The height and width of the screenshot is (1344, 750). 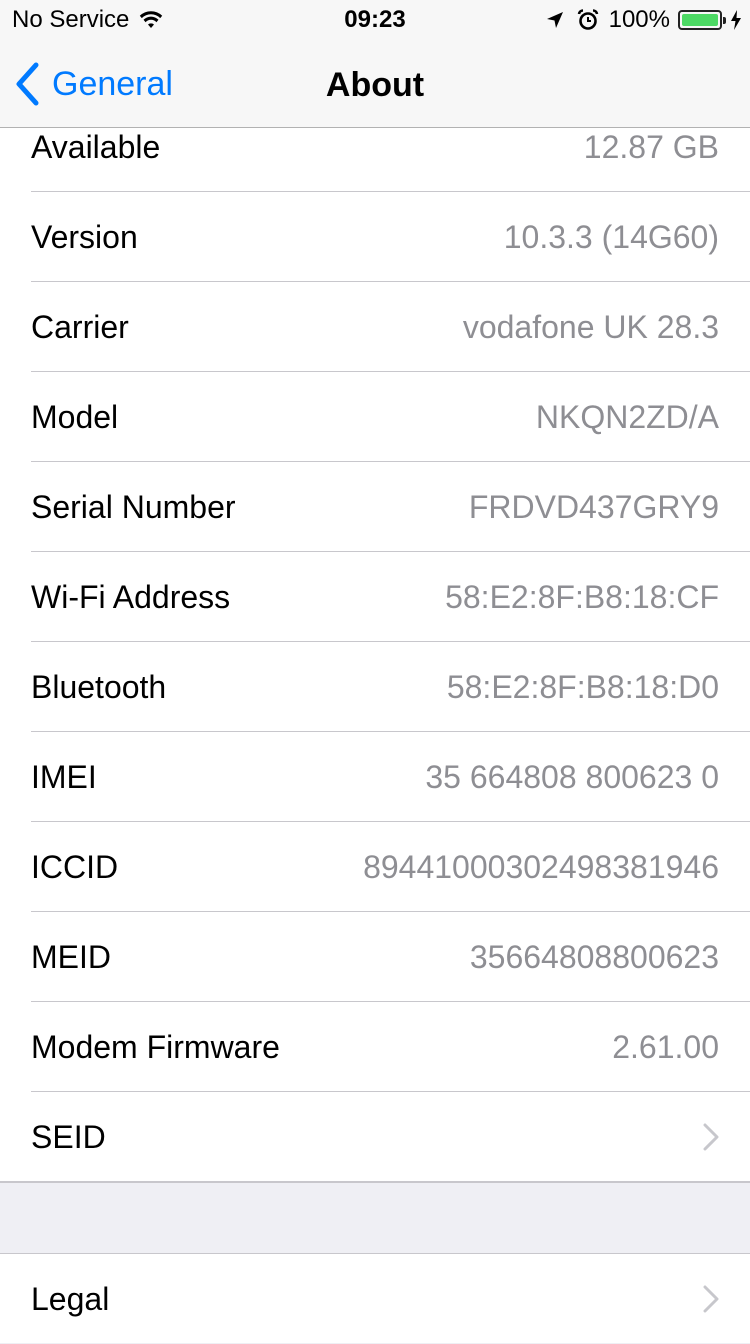 I want to click on row-label: IMEI, so click(x=64, y=776).